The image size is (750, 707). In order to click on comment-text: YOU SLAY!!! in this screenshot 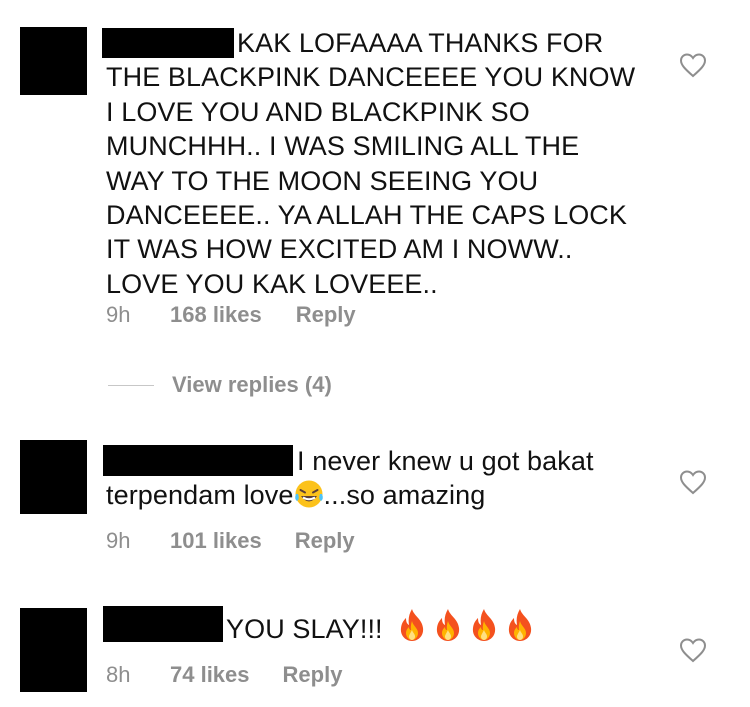, I will do `click(380, 627)`.